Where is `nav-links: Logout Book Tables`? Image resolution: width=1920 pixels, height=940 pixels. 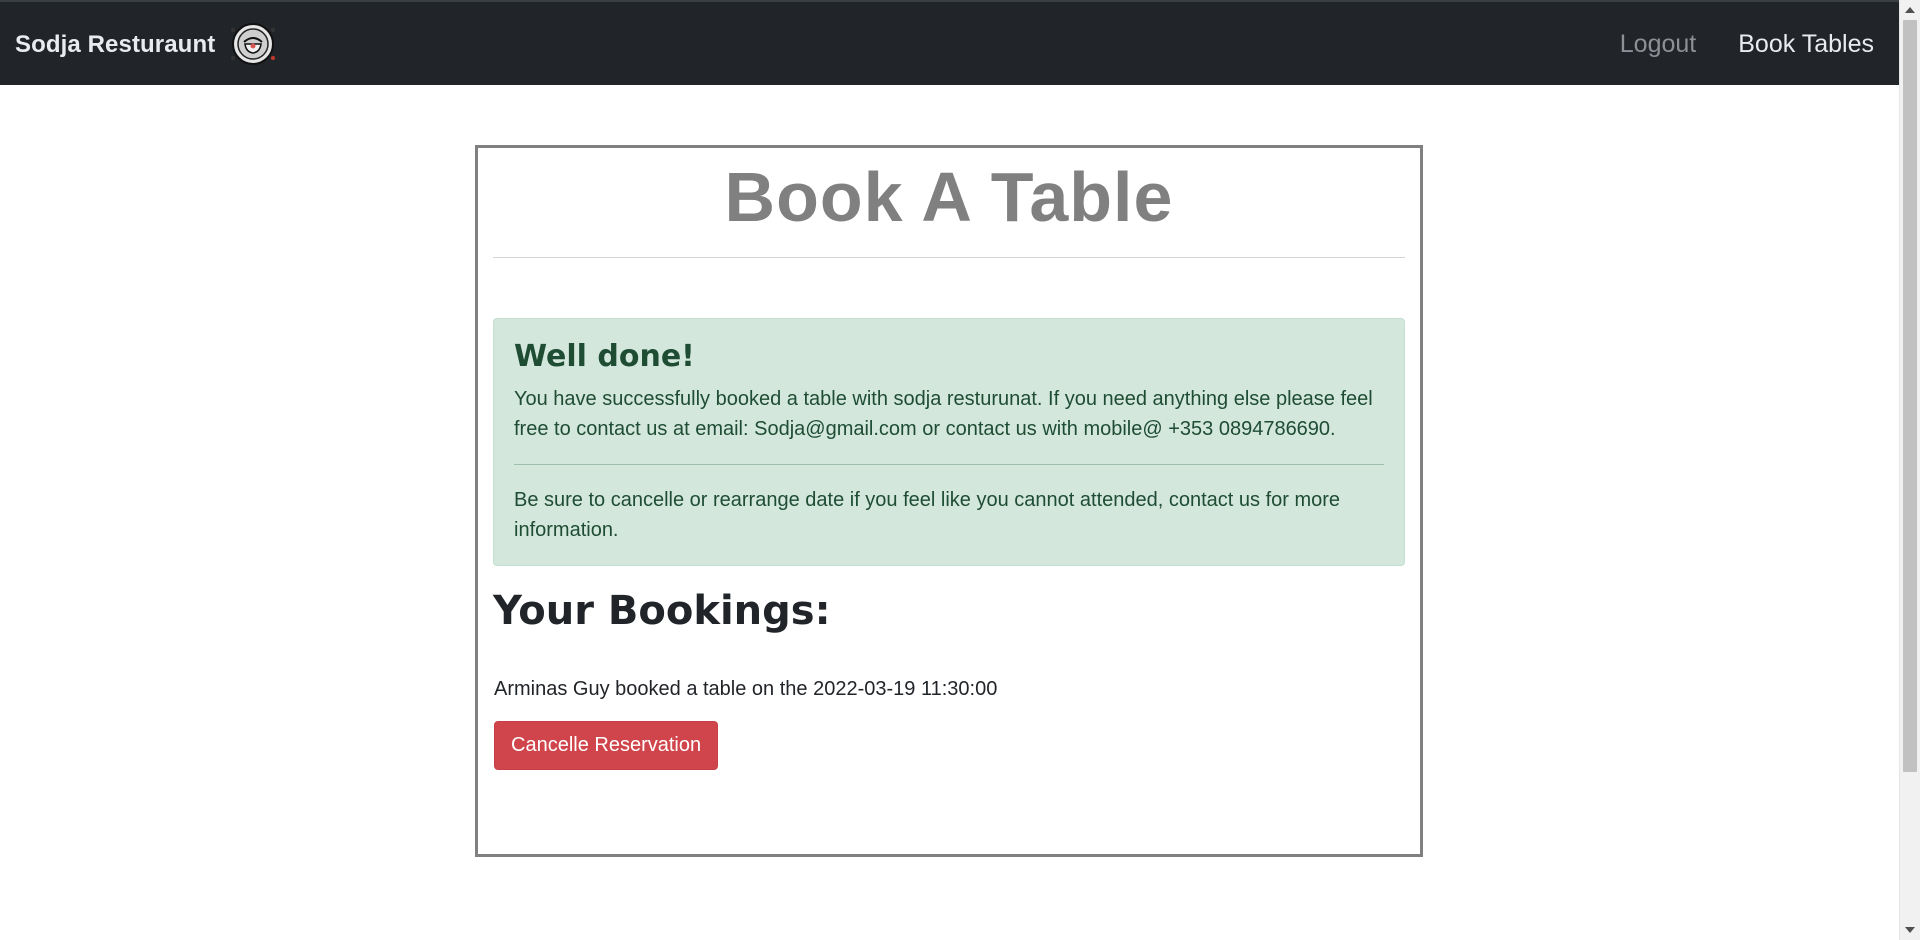 nav-links: Logout Book Tables is located at coordinates (1726, 44).